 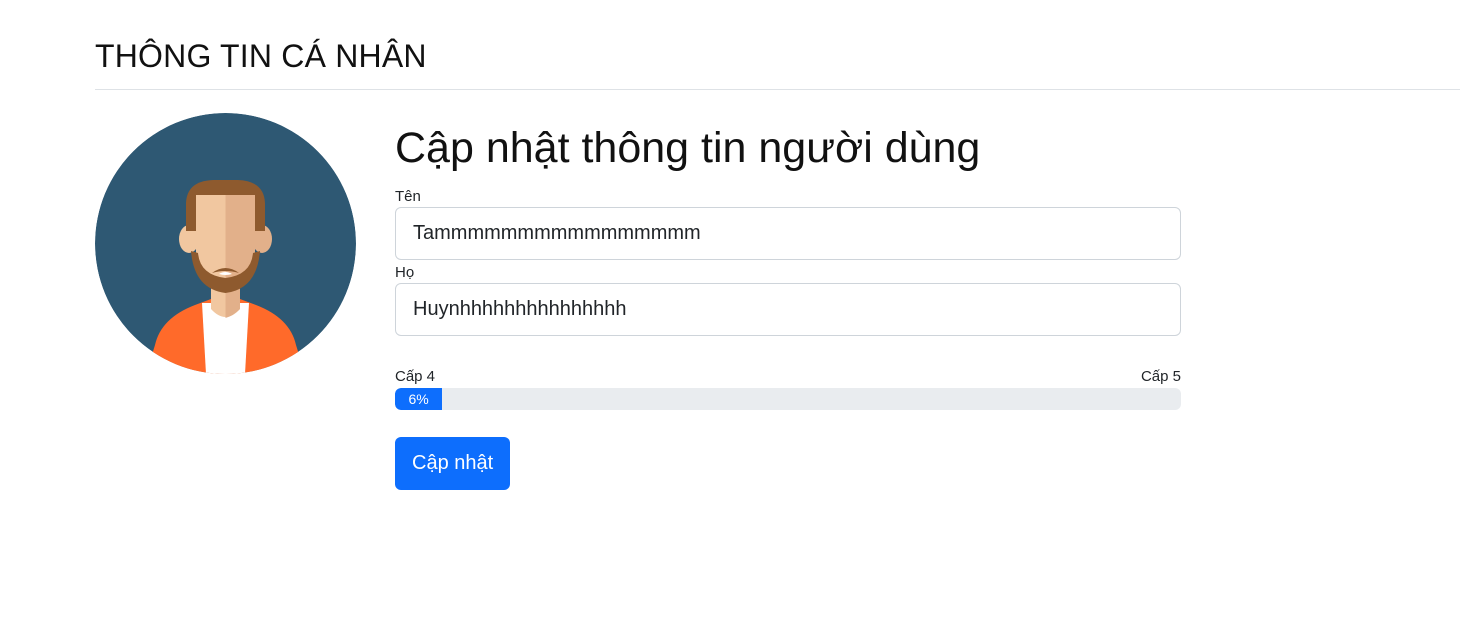 What do you see at coordinates (405, 272) in the screenshot?
I see `last-name-label: Họ` at bounding box center [405, 272].